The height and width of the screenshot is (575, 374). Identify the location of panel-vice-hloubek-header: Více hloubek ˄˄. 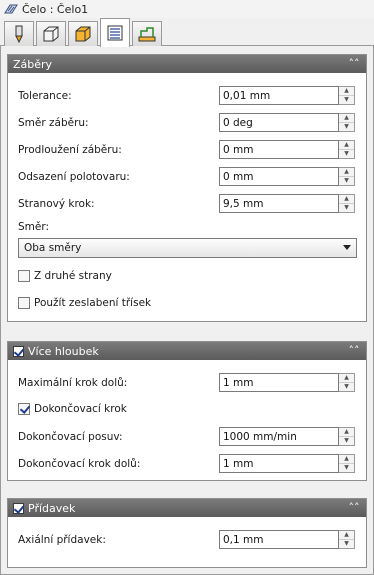
(187, 351).